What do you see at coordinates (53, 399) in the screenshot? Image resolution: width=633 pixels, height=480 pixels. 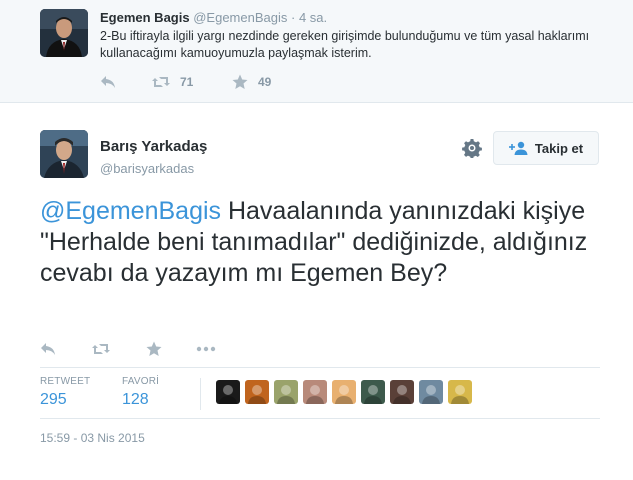 I see `retweet-stat-count: 295` at bounding box center [53, 399].